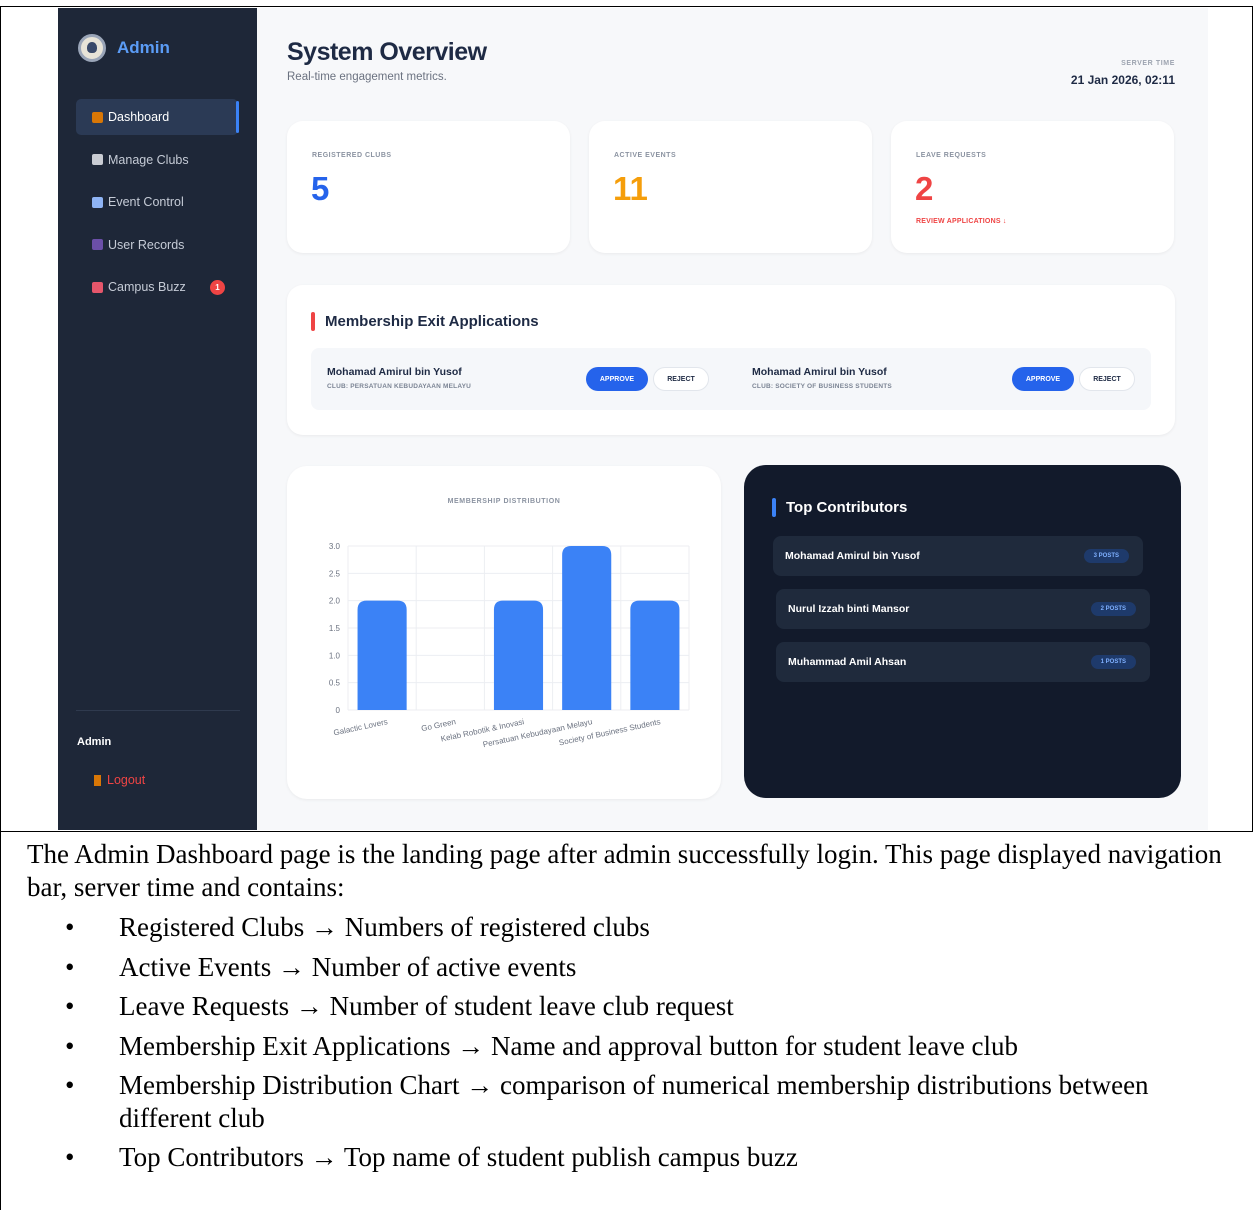 The width and height of the screenshot is (1253, 1210). What do you see at coordinates (338, 710) in the screenshot?
I see `y-tick-label: 0` at bounding box center [338, 710].